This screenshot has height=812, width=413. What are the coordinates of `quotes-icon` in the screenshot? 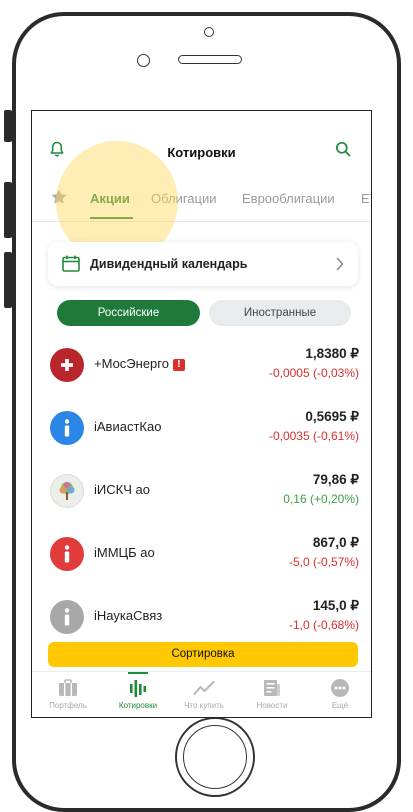 It's located at (138, 688).